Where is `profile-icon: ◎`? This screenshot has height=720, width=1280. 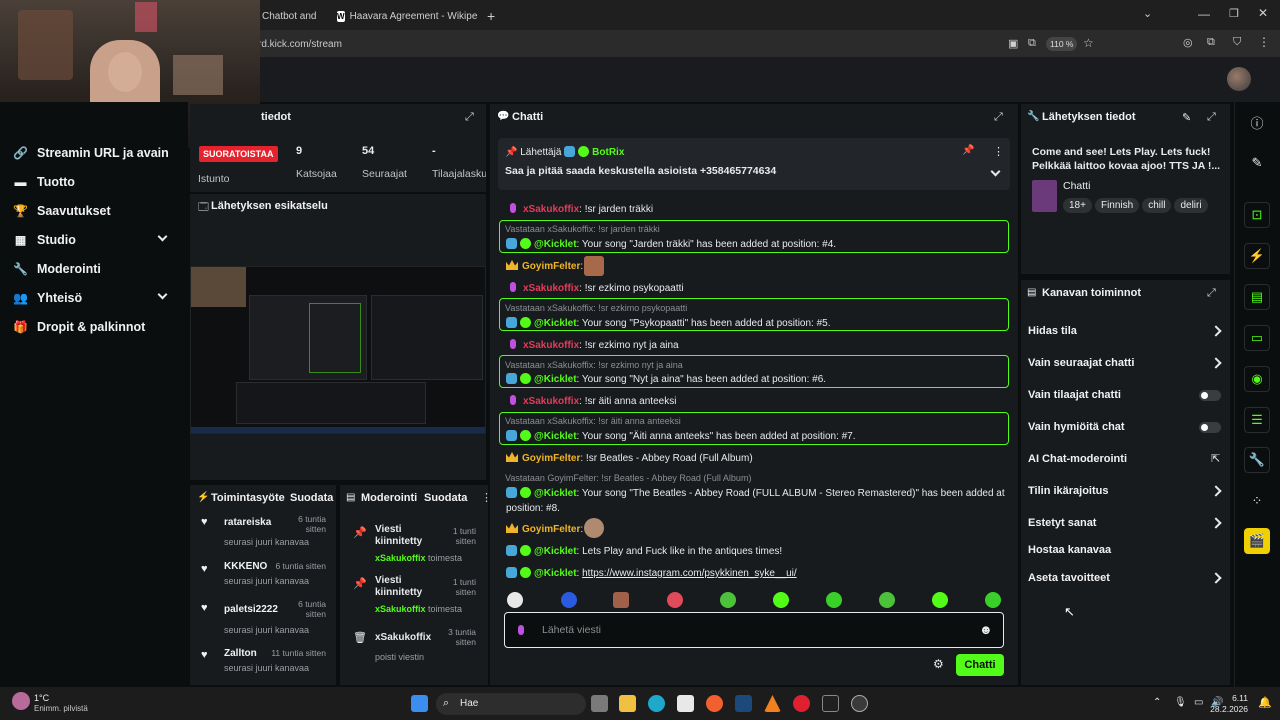 profile-icon: ◎ is located at coordinates (1188, 42).